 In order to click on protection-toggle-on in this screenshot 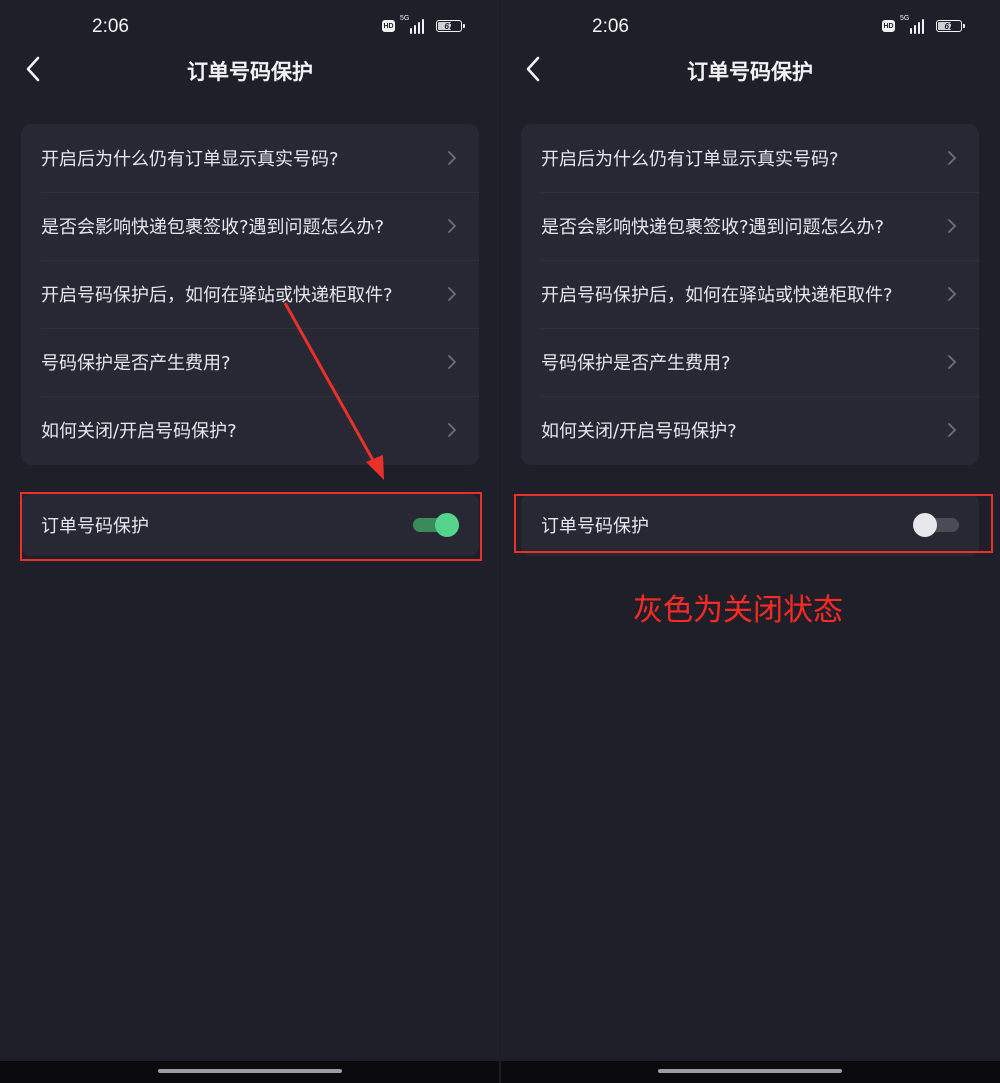, I will do `click(436, 525)`.